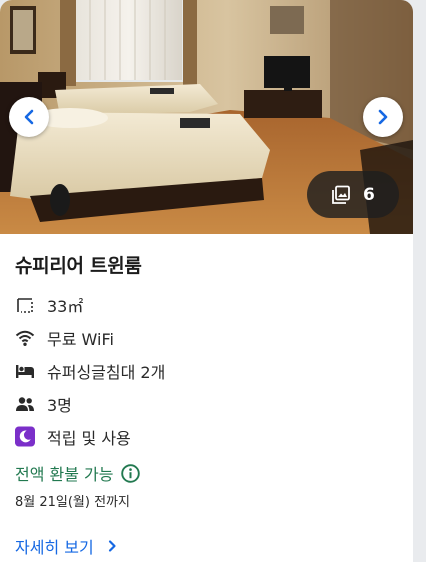  I want to click on feature-room-size: 33㎡, so click(206, 304).